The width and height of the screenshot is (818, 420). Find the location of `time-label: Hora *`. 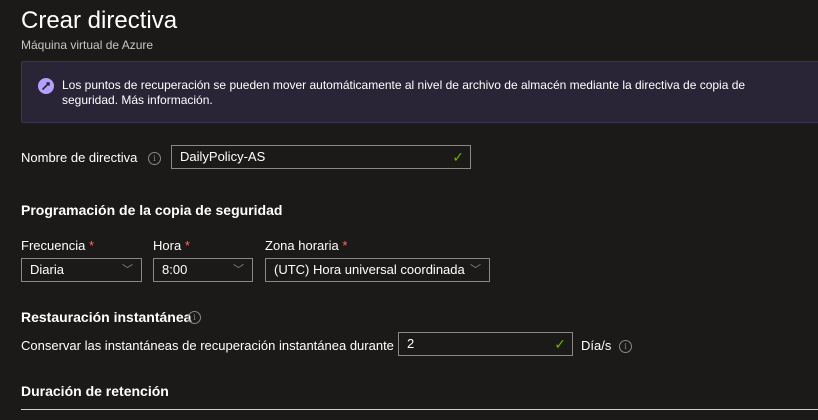

time-label: Hora * is located at coordinates (171, 245).